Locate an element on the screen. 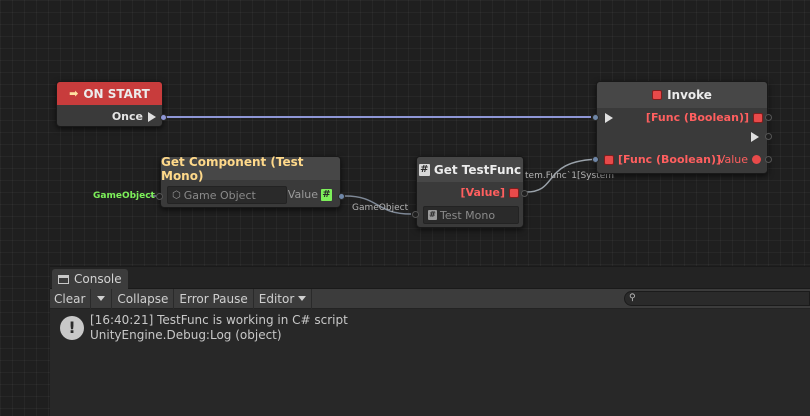  get-testfunc-output-row: [Value] is located at coordinates (490, 192).